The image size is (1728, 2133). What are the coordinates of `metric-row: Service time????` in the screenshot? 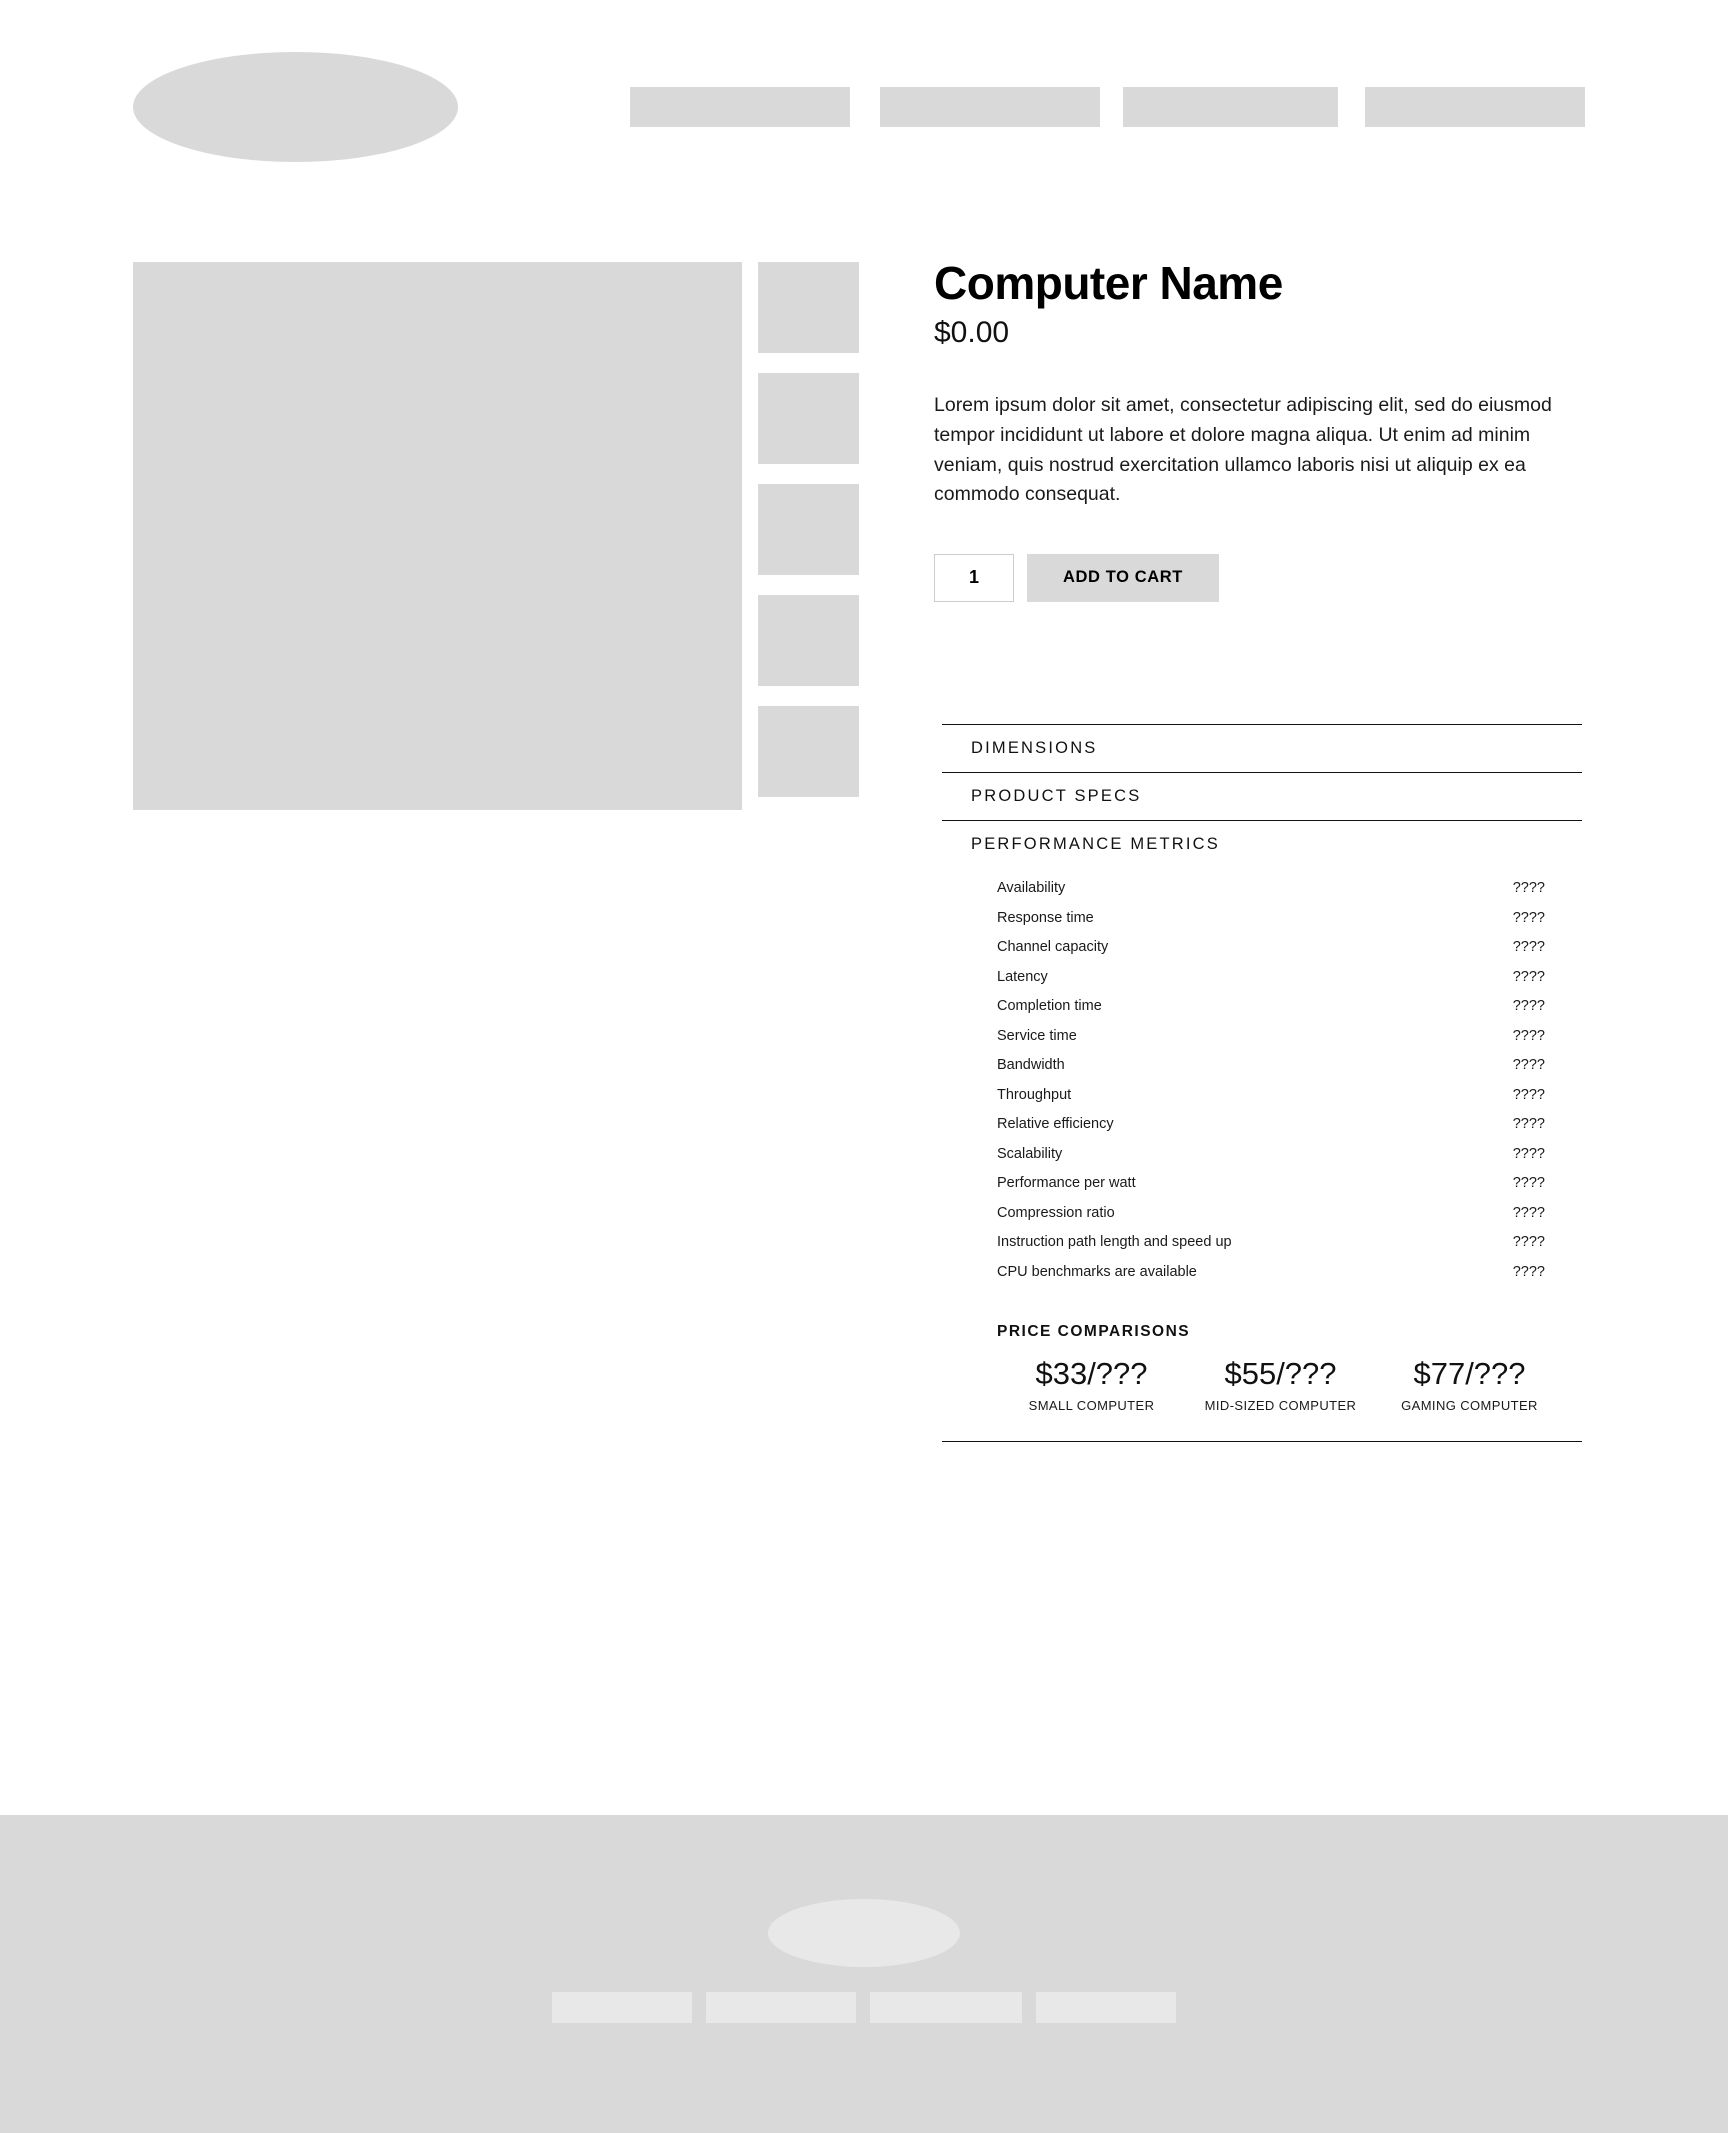 It's located at (1262, 1043).